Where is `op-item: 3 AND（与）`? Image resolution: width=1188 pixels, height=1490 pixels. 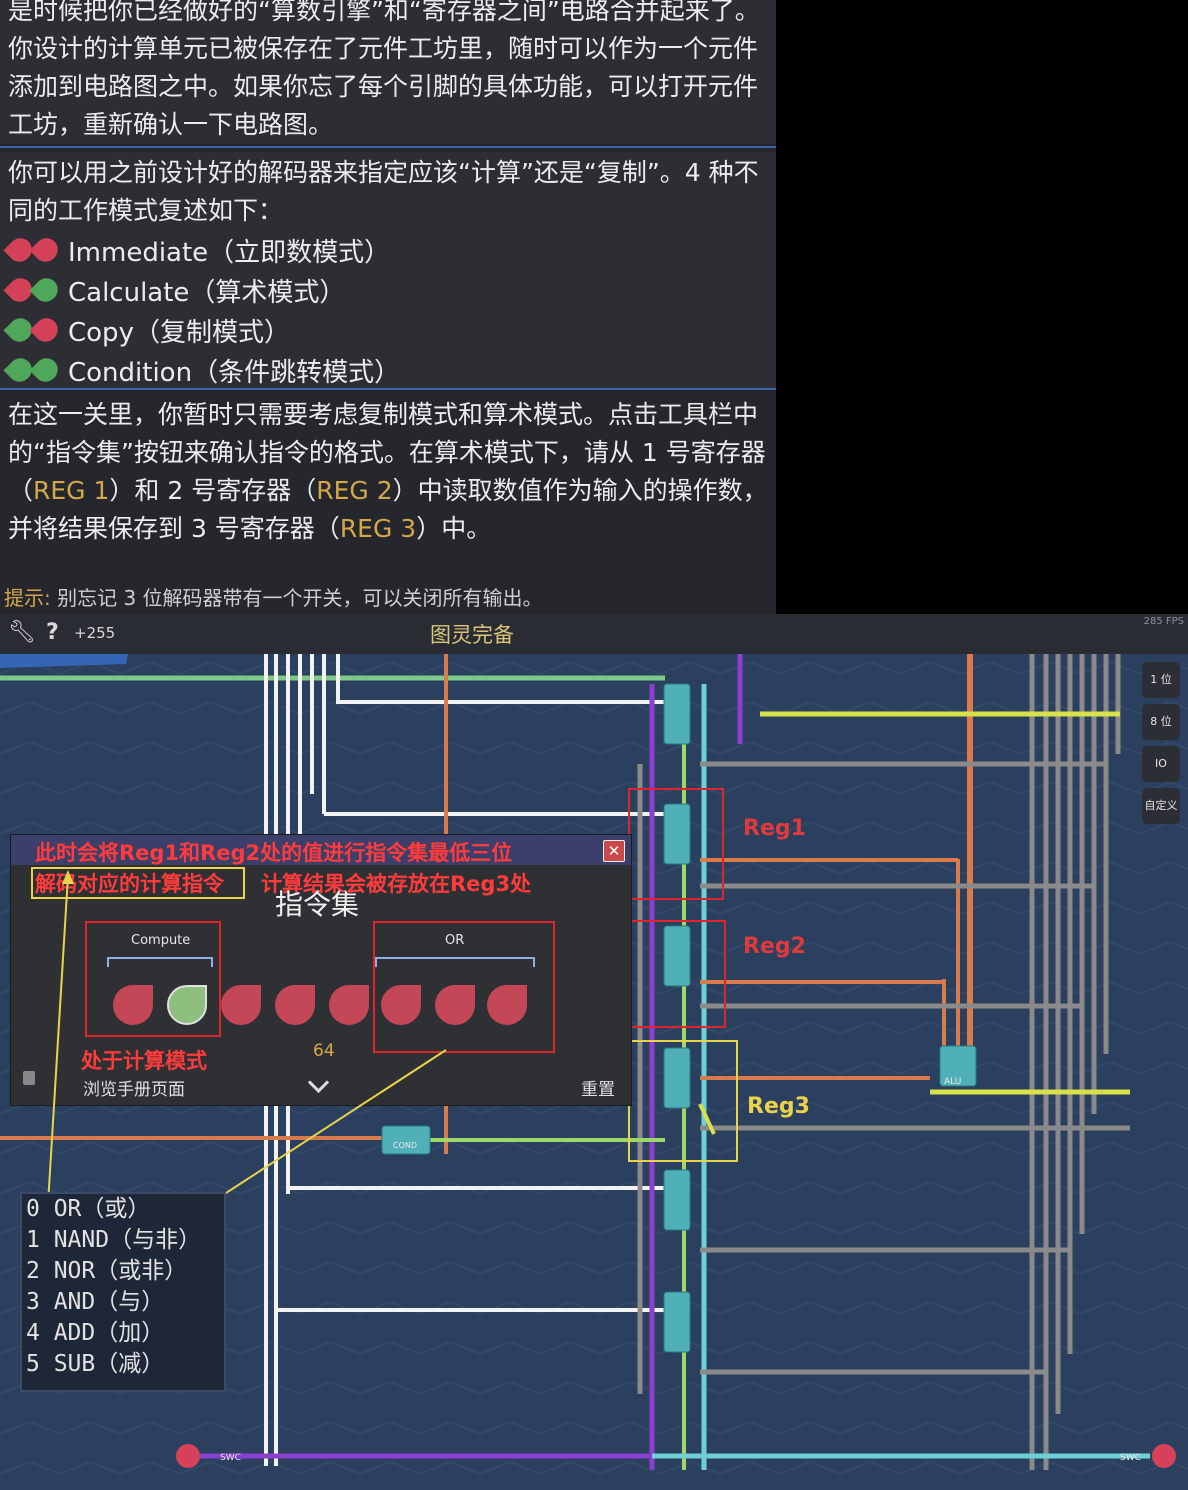
op-item: 3 AND（与） is located at coordinates (95, 1302).